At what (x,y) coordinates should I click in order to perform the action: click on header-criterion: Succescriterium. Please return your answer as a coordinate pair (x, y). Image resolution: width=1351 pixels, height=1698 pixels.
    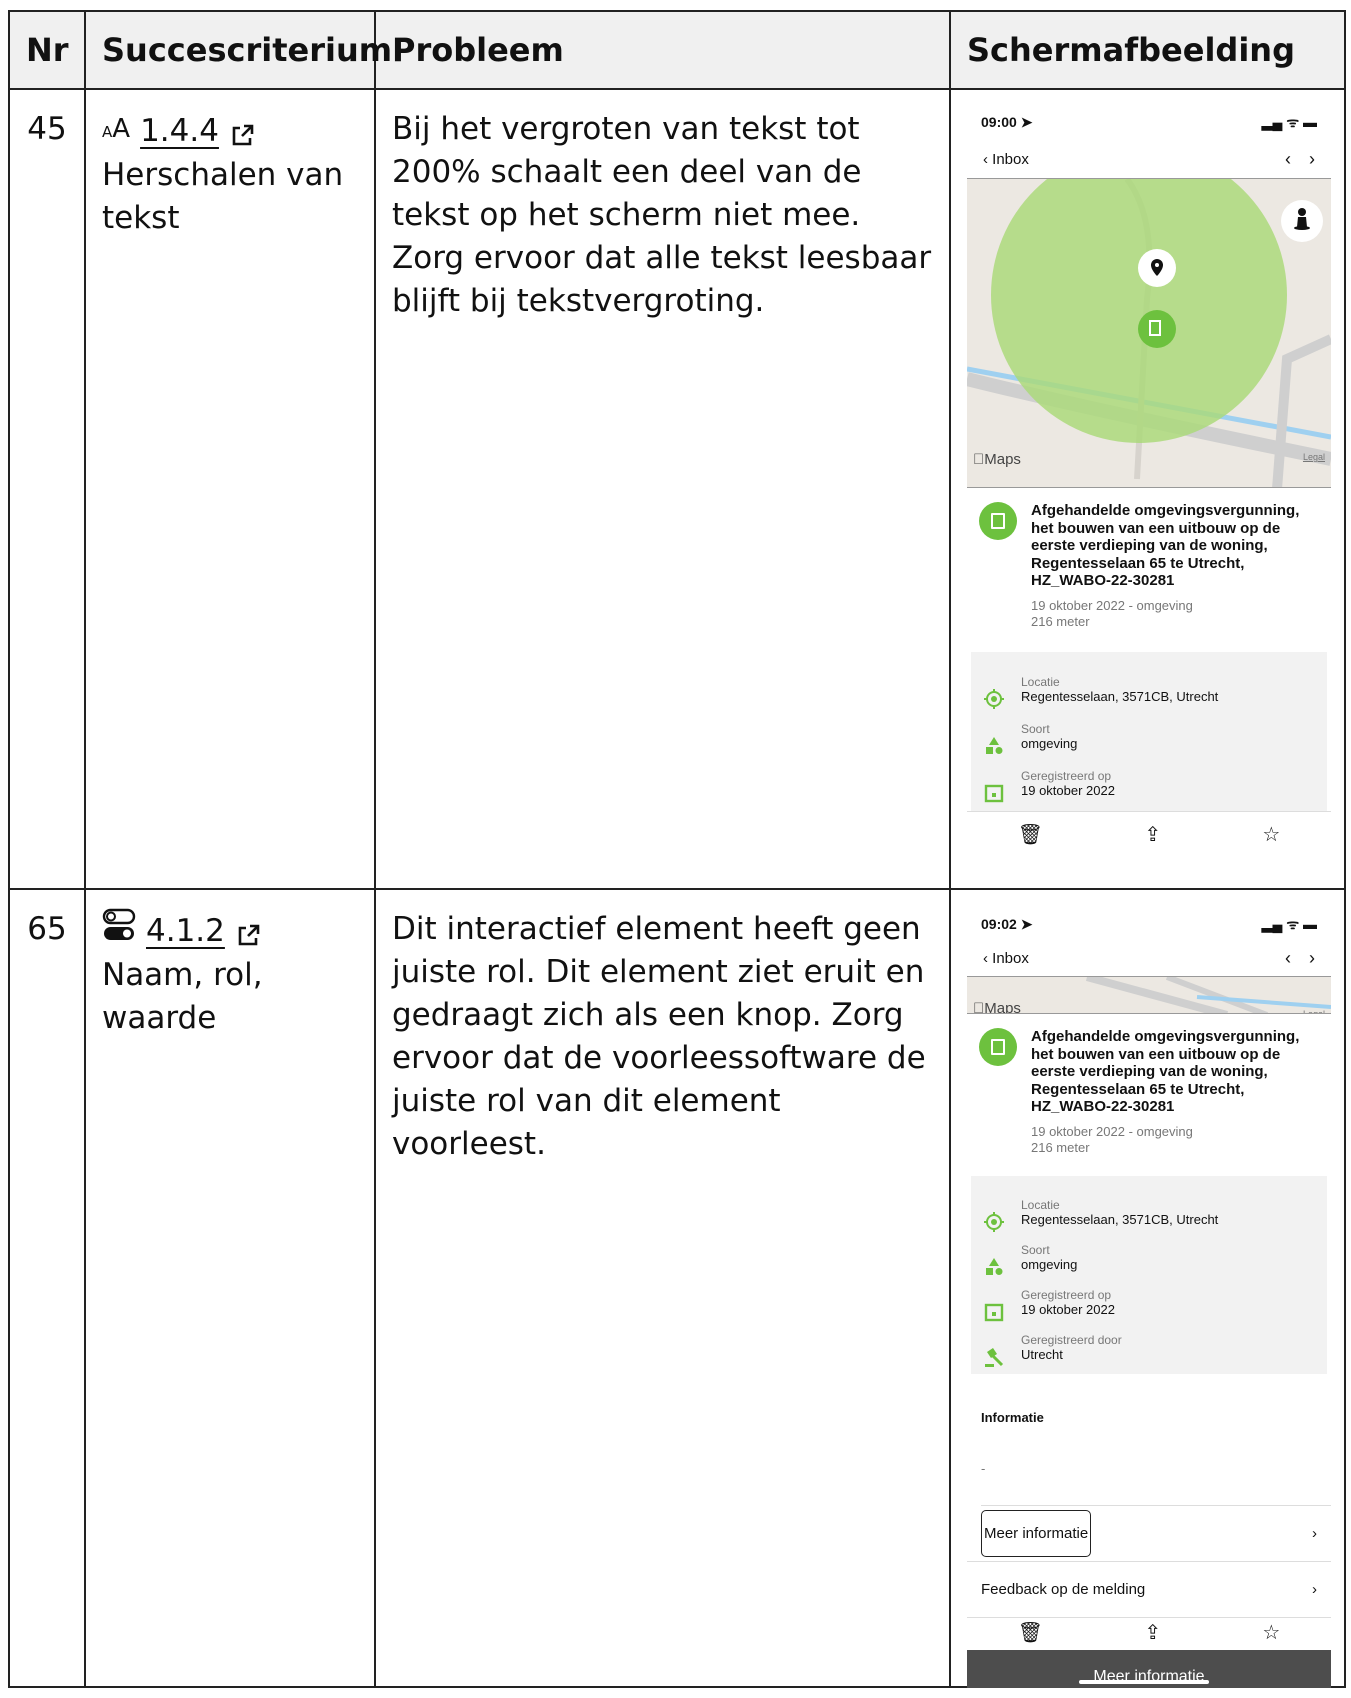
    Looking at the image, I should click on (238, 50).